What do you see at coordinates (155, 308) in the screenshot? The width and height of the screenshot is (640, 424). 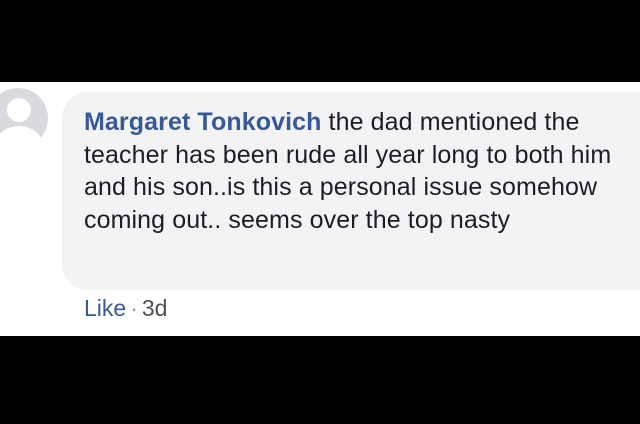 I see `comment-timestamp: 3d` at bounding box center [155, 308].